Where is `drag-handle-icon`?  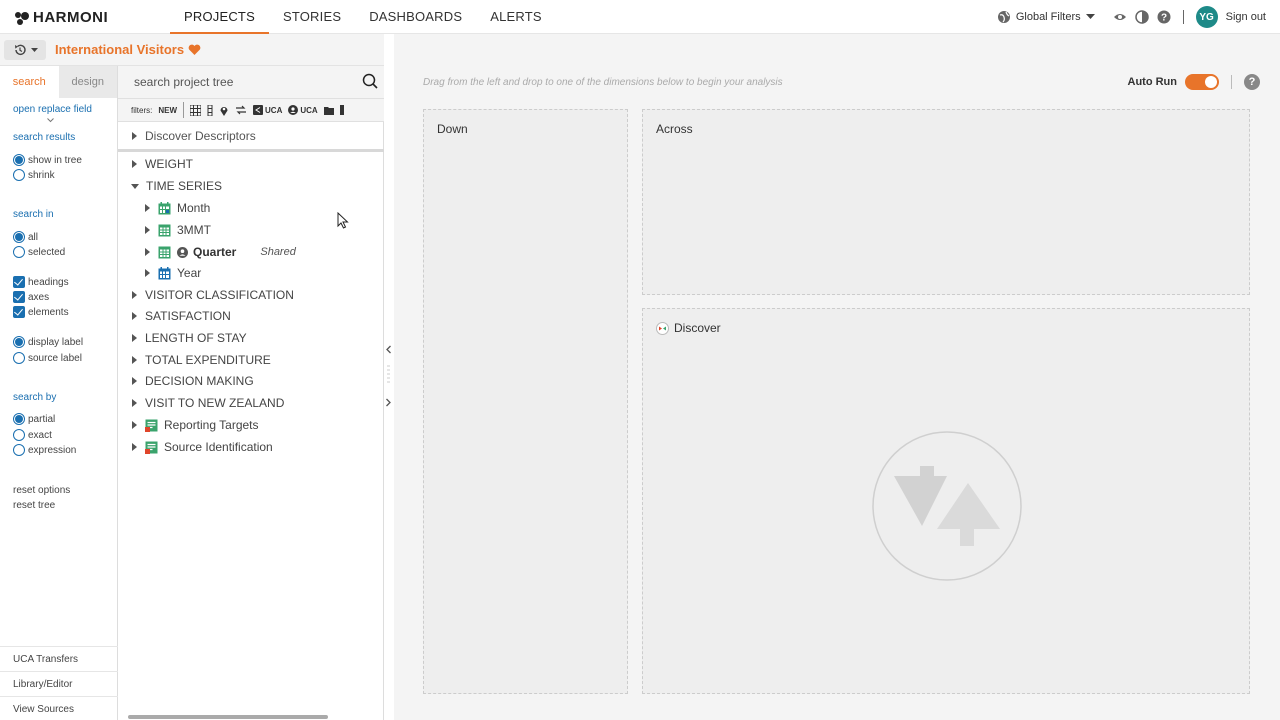 drag-handle-icon is located at coordinates (388, 375).